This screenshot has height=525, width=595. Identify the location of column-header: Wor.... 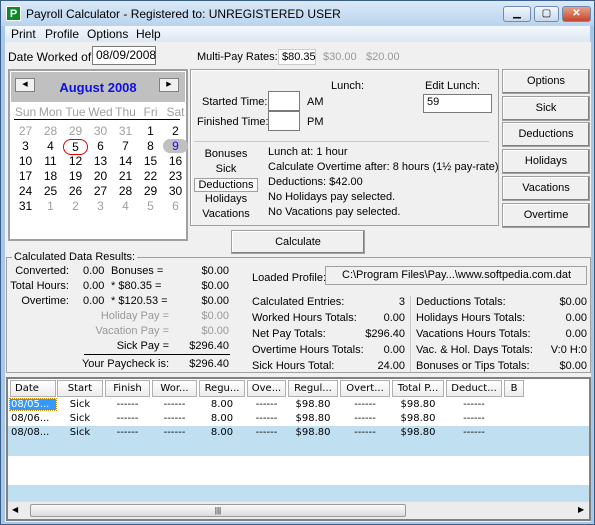
(174, 388).